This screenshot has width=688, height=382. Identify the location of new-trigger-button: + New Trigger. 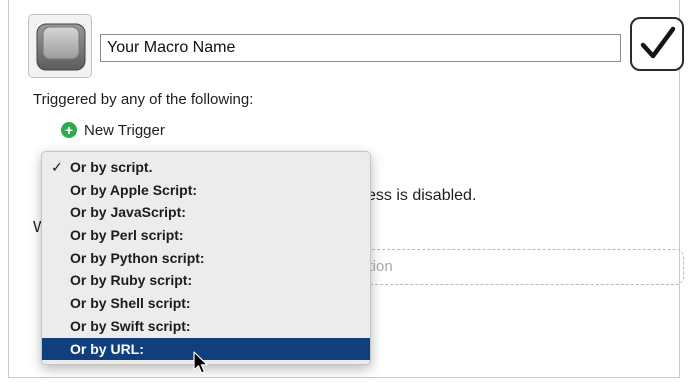
(113, 130).